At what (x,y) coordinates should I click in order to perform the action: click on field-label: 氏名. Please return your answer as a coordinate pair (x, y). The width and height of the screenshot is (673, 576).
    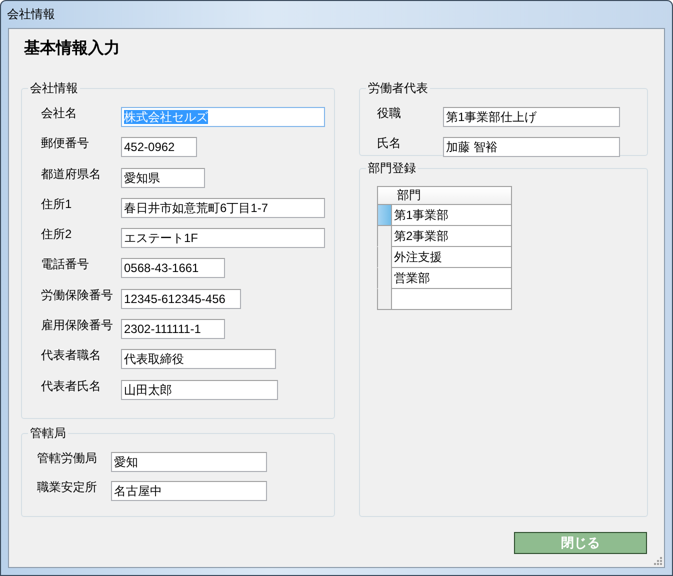
    Looking at the image, I should click on (389, 143).